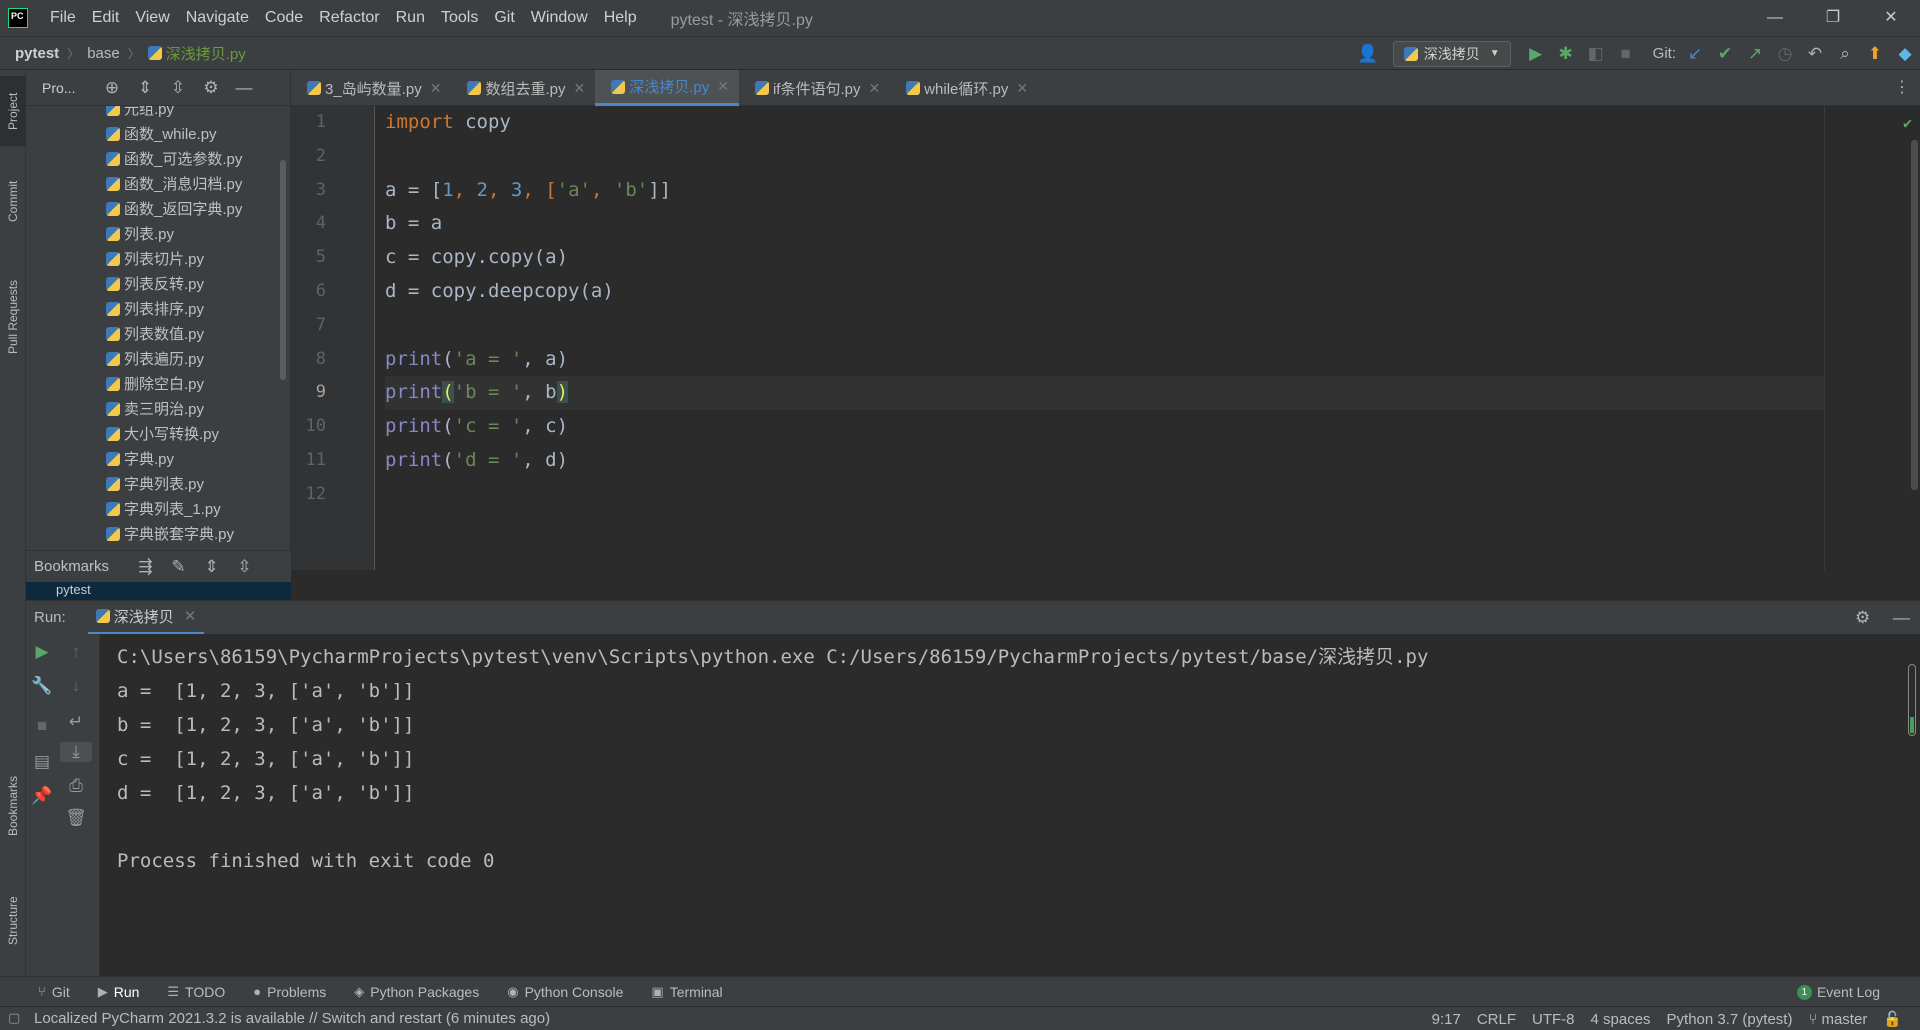 Image resolution: width=1920 pixels, height=1030 pixels. I want to click on menu-run: Run, so click(410, 18).